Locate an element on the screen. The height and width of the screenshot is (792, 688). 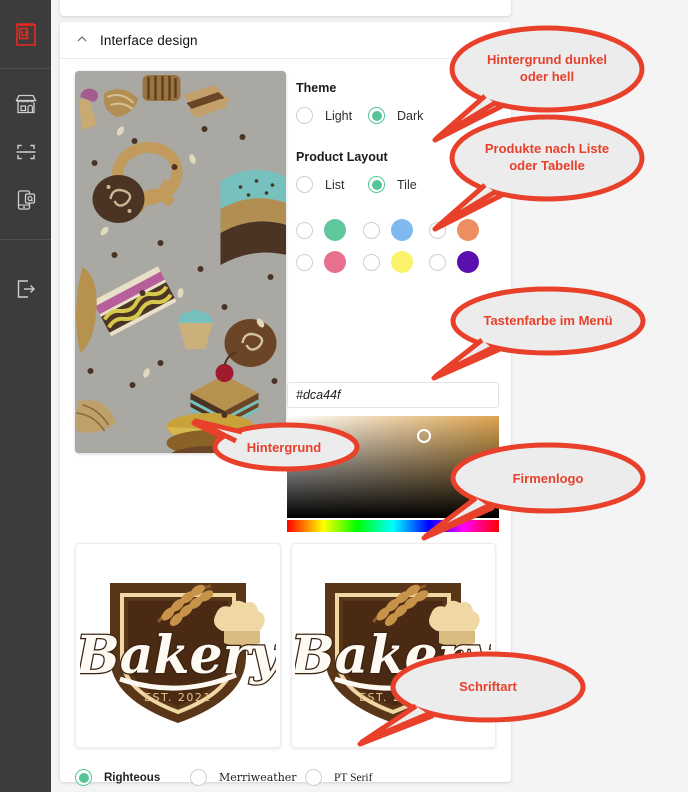
font-option-merriweather: Merriweather is located at coordinates (247, 777).